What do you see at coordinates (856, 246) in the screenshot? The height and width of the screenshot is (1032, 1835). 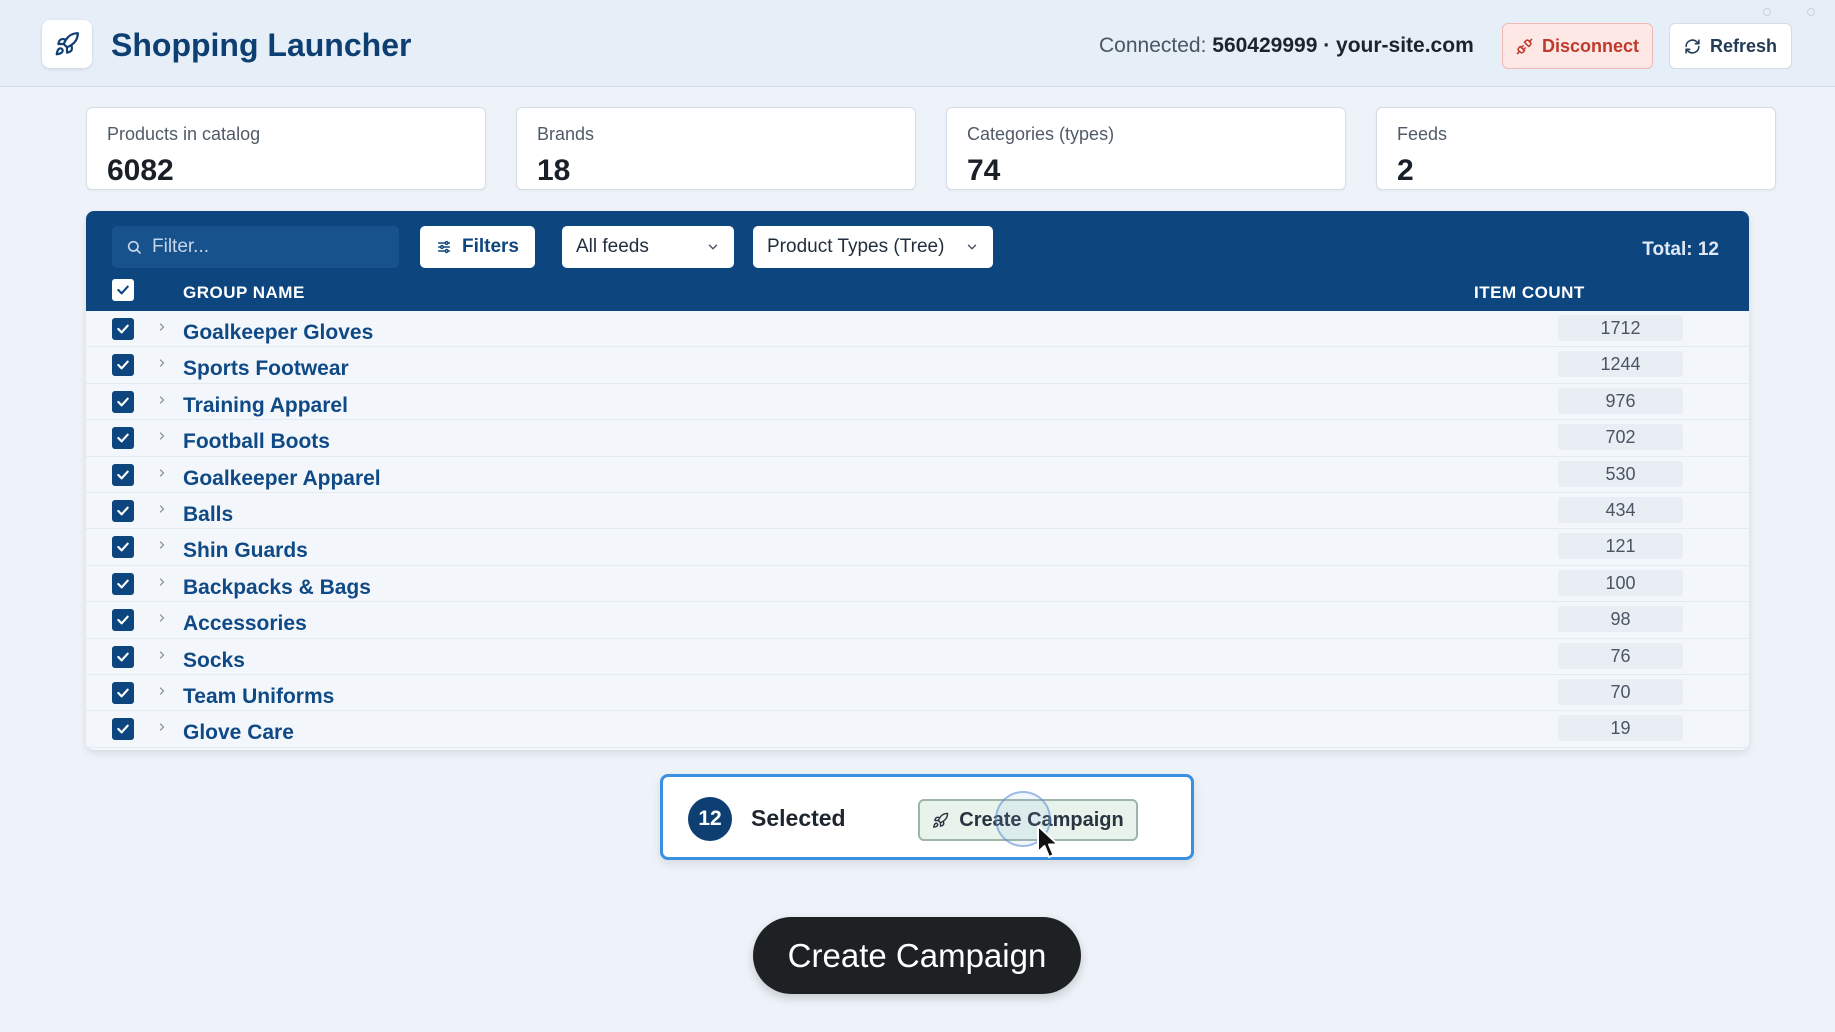 I see `product-types-select-value: Product Types (Tree)` at bounding box center [856, 246].